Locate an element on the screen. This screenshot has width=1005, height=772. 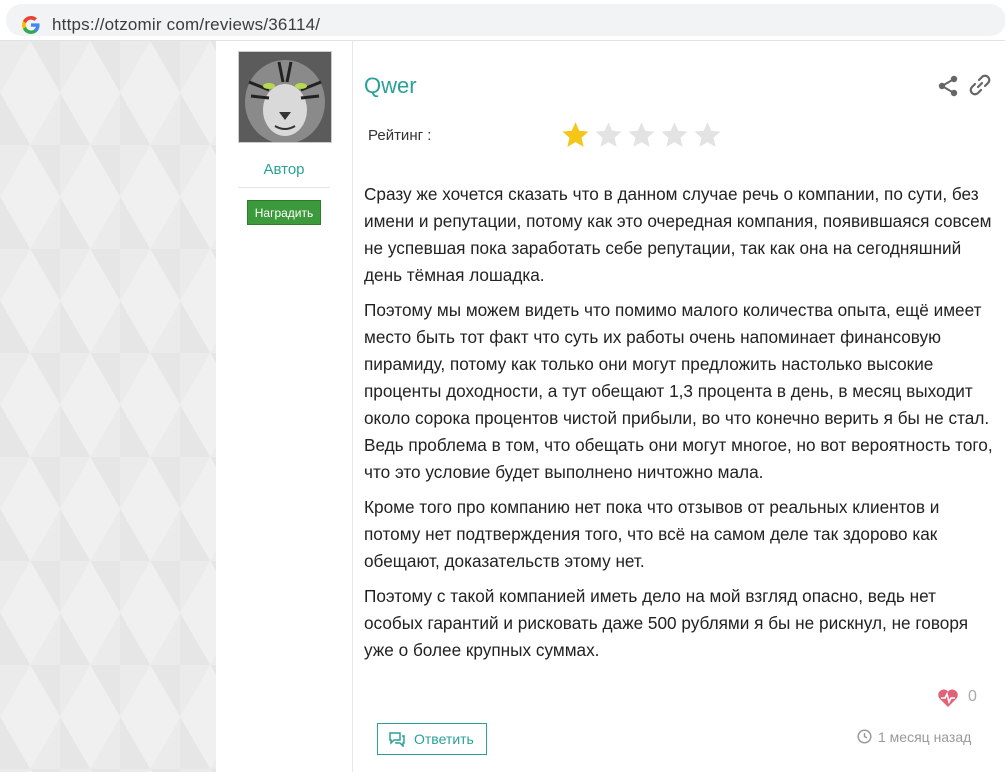
author-role-label: Автор is located at coordinates (284, 170).